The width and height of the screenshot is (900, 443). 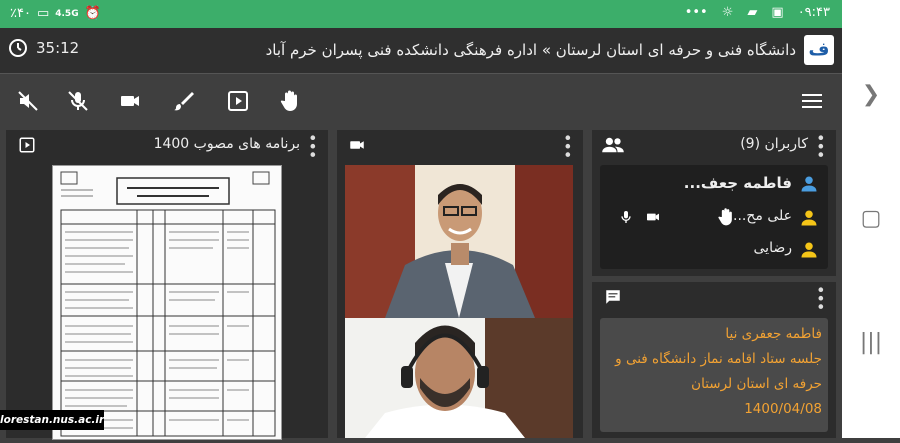 I want to click on chat-icon, so click(x=613, y=297).